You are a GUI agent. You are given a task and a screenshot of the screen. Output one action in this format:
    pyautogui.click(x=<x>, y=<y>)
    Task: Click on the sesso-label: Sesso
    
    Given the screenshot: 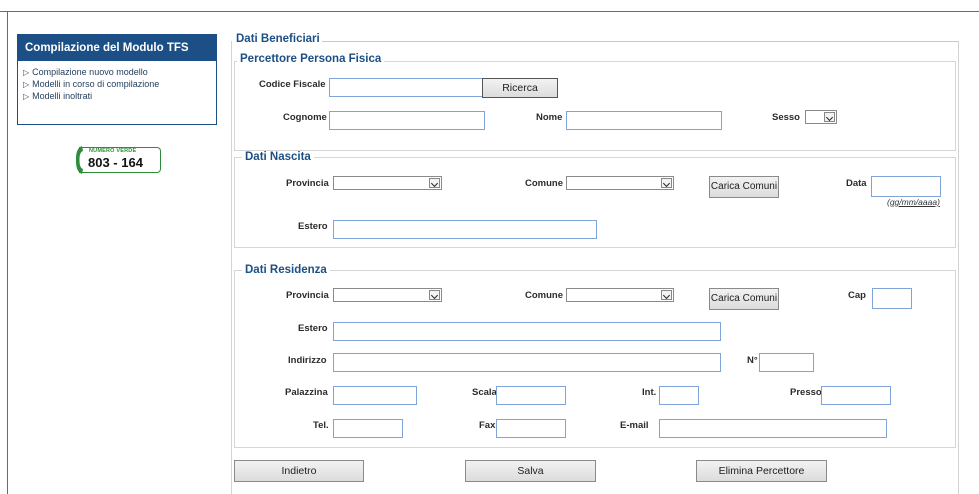 What is the action you would take?
    pyautogui.click(x=786, y=117)
    